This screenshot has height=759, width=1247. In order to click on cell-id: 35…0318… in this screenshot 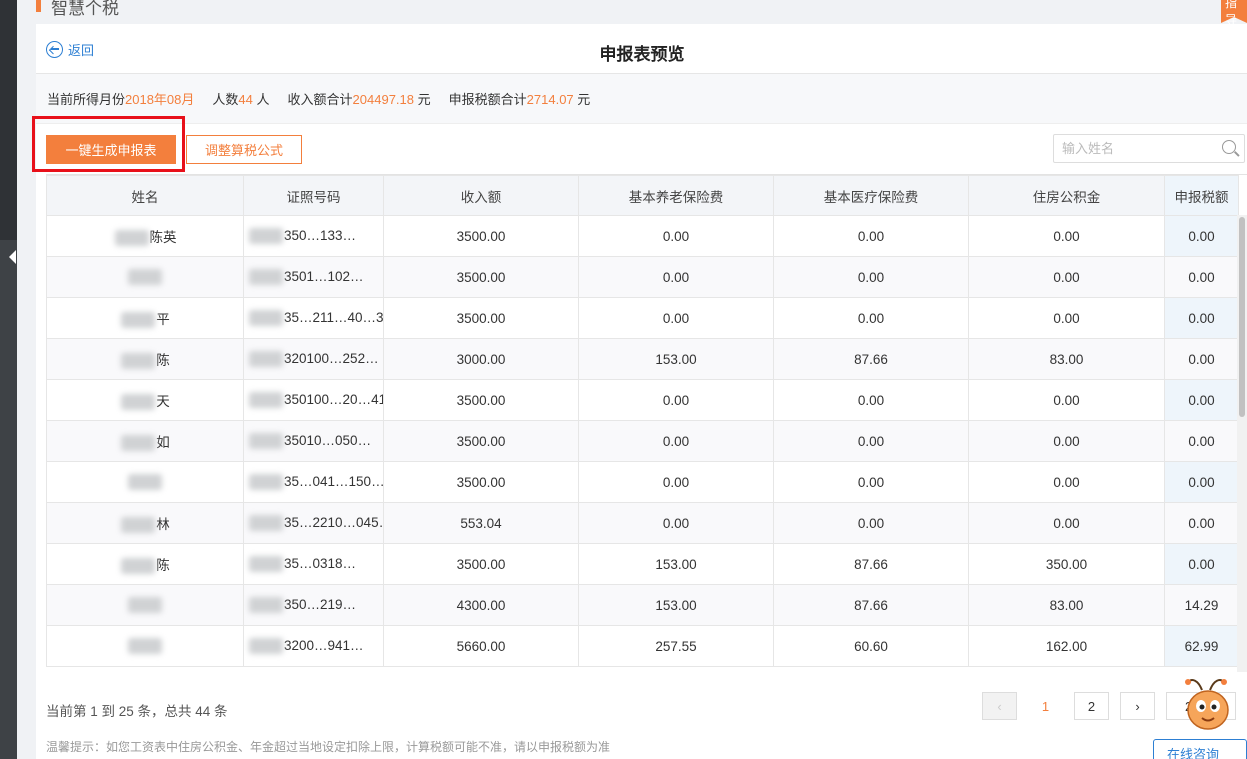, I will do `click(313, 564)`.